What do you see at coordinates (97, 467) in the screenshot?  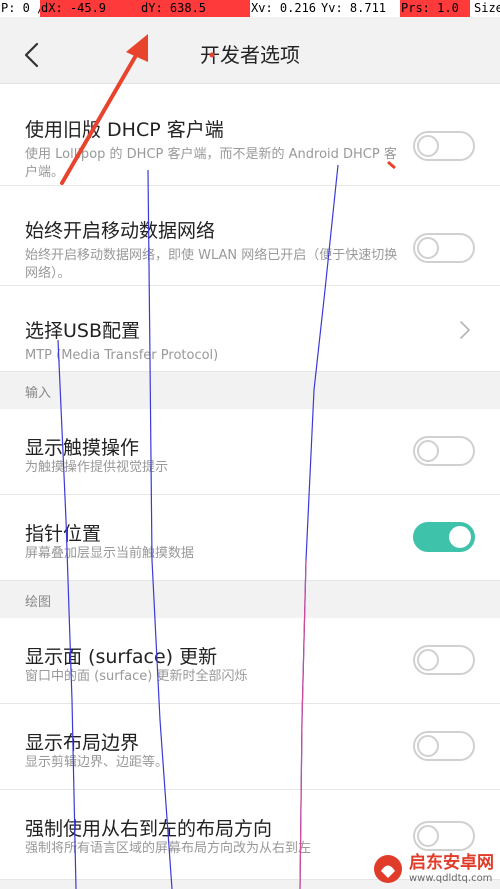 I see `setting-subtitle: 为触摸操作提供视觉提示` at bounding box center [97, 467].